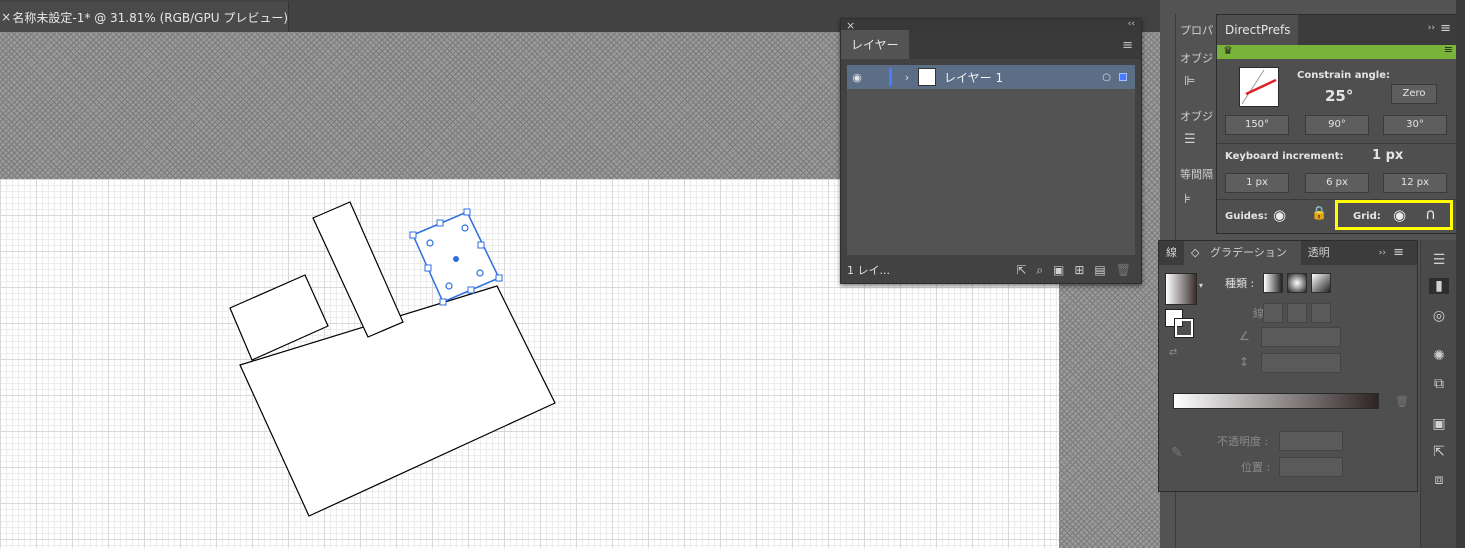 The image size is (1465, 548). What do you see at coordinates (1448, 49) in the screenshot?
I see `green-menu-icon: ≡` at bounding box center [1448, 49].